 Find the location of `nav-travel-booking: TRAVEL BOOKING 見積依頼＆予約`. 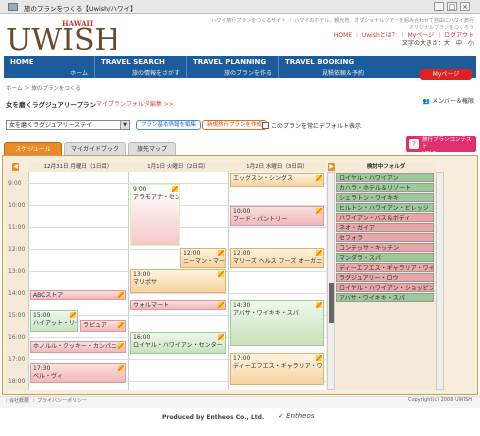

nav-travel-booking: TRAVEL BOOKING 見積依頼＆予約 is located at coordinates (324, 67).